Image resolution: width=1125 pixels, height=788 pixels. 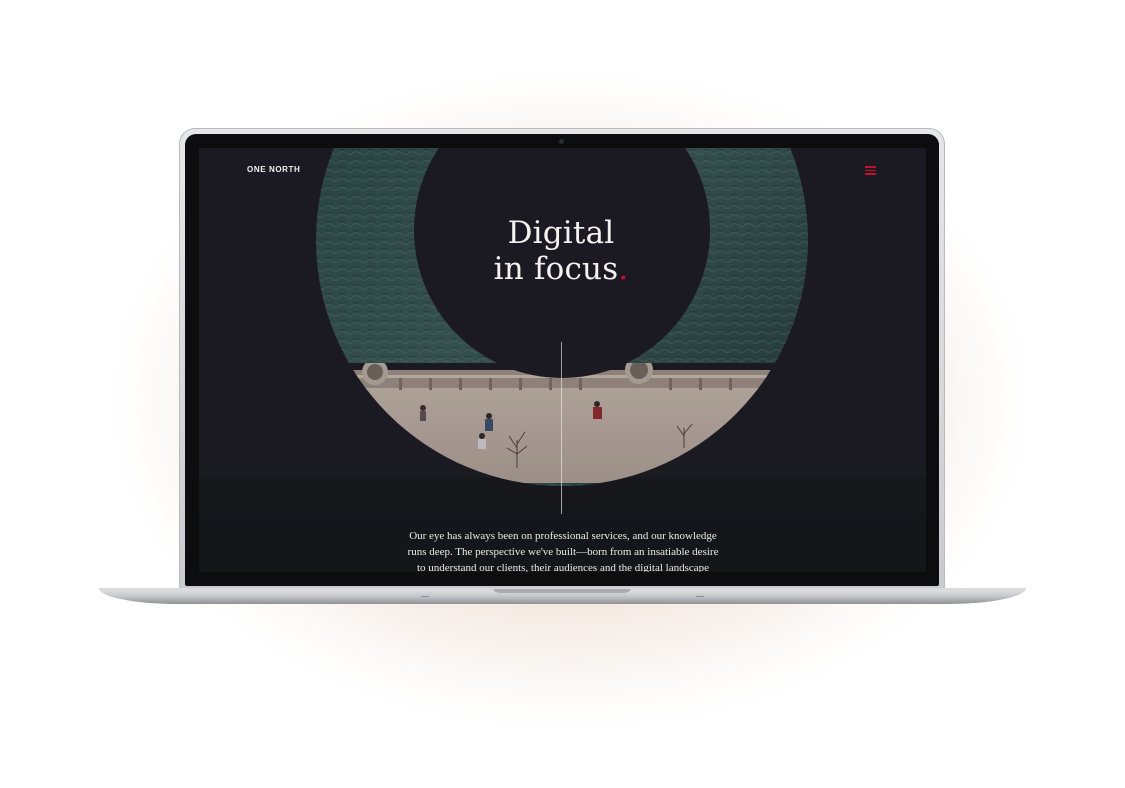 I want to click on headline-line-2-text: in focus, so click(x=556, y=269).